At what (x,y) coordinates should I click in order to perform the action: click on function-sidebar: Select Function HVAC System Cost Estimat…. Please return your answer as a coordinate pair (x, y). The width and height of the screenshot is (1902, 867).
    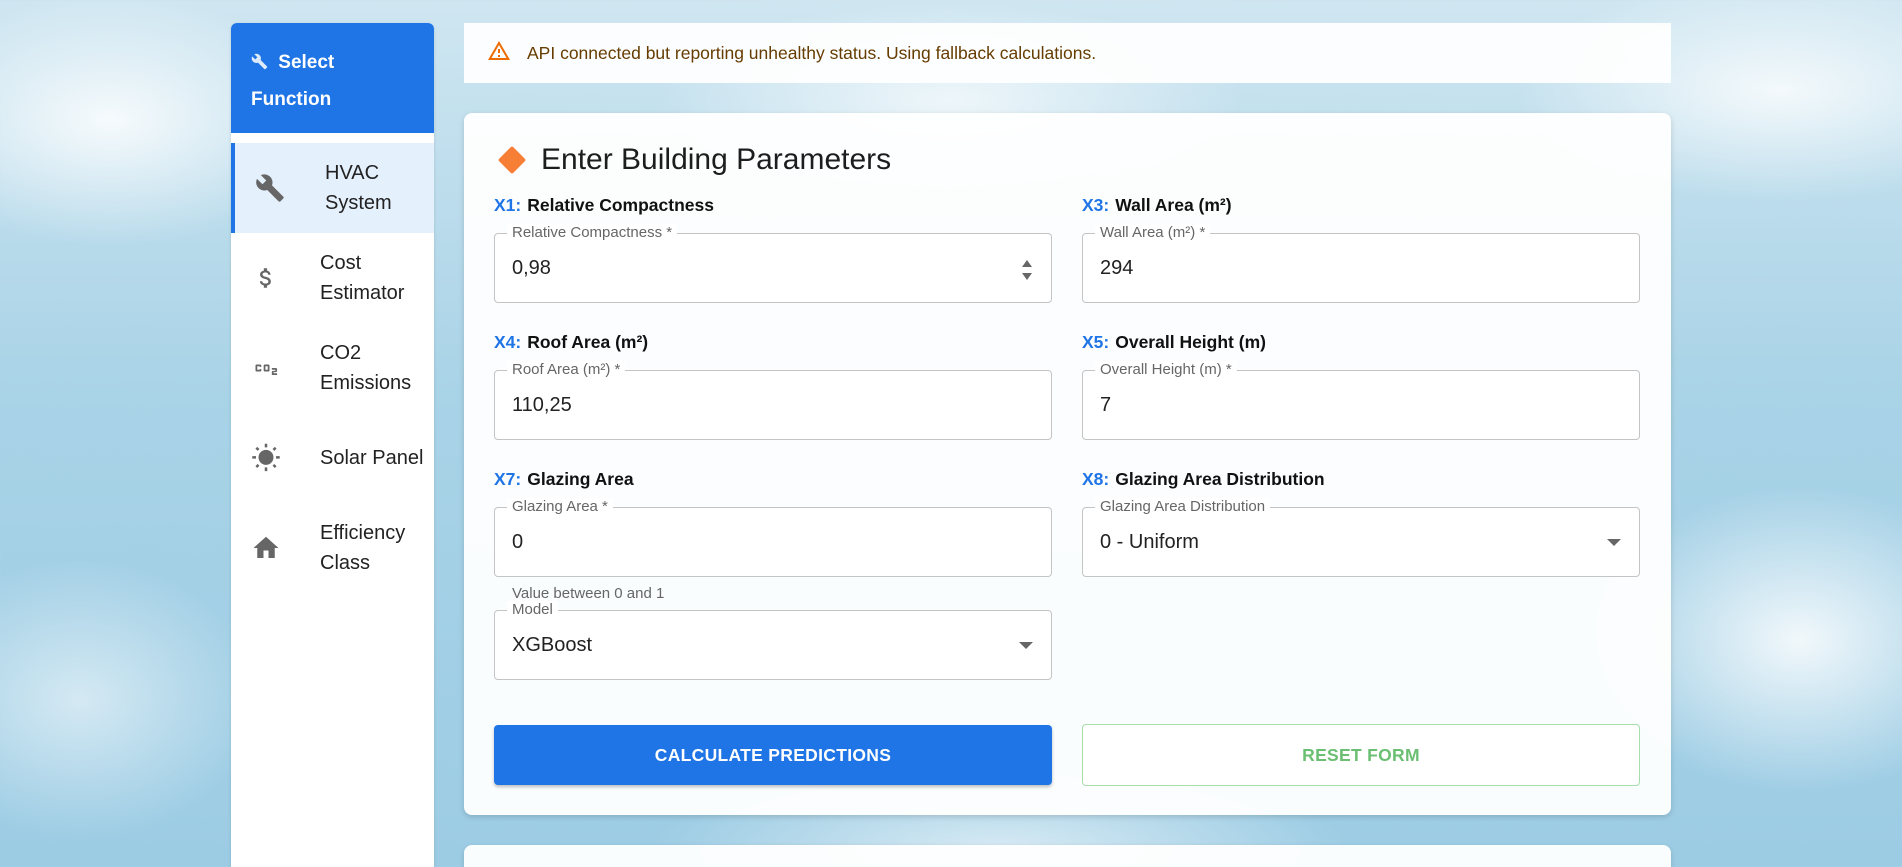
    Looking at the image, I should click on (332, 445).